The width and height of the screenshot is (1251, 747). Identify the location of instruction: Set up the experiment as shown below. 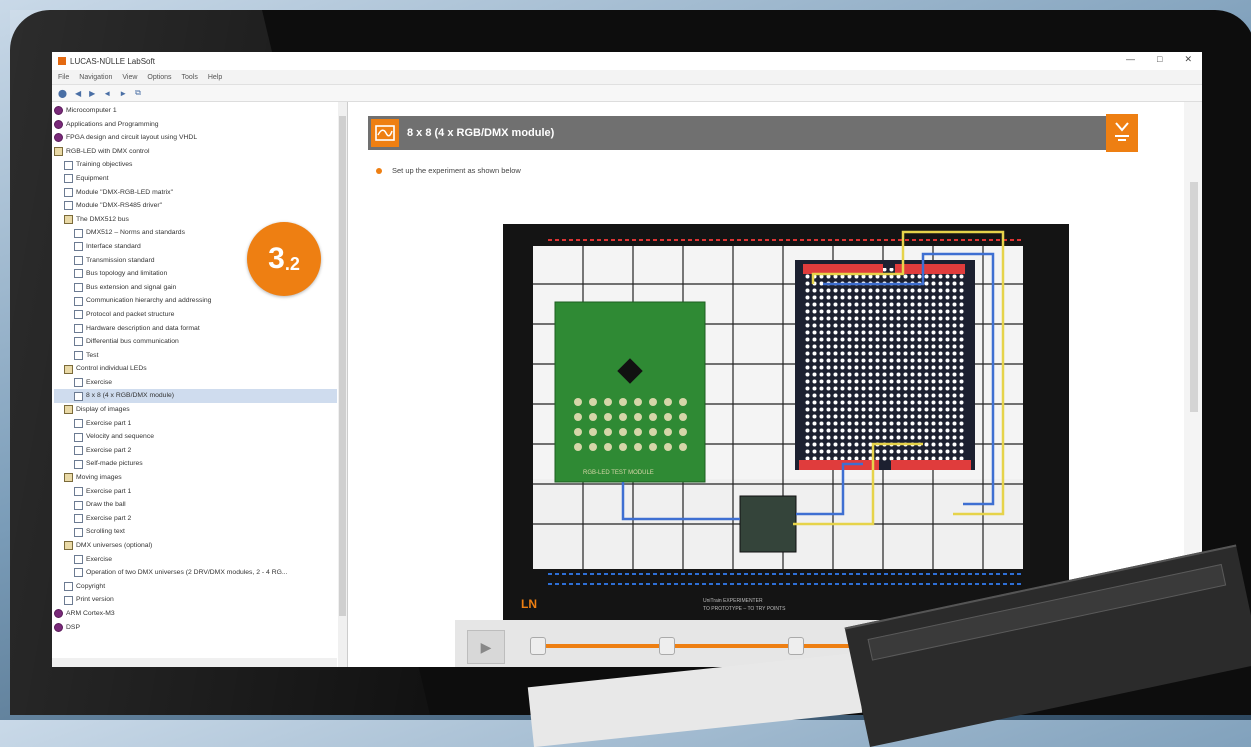
(448, 170).